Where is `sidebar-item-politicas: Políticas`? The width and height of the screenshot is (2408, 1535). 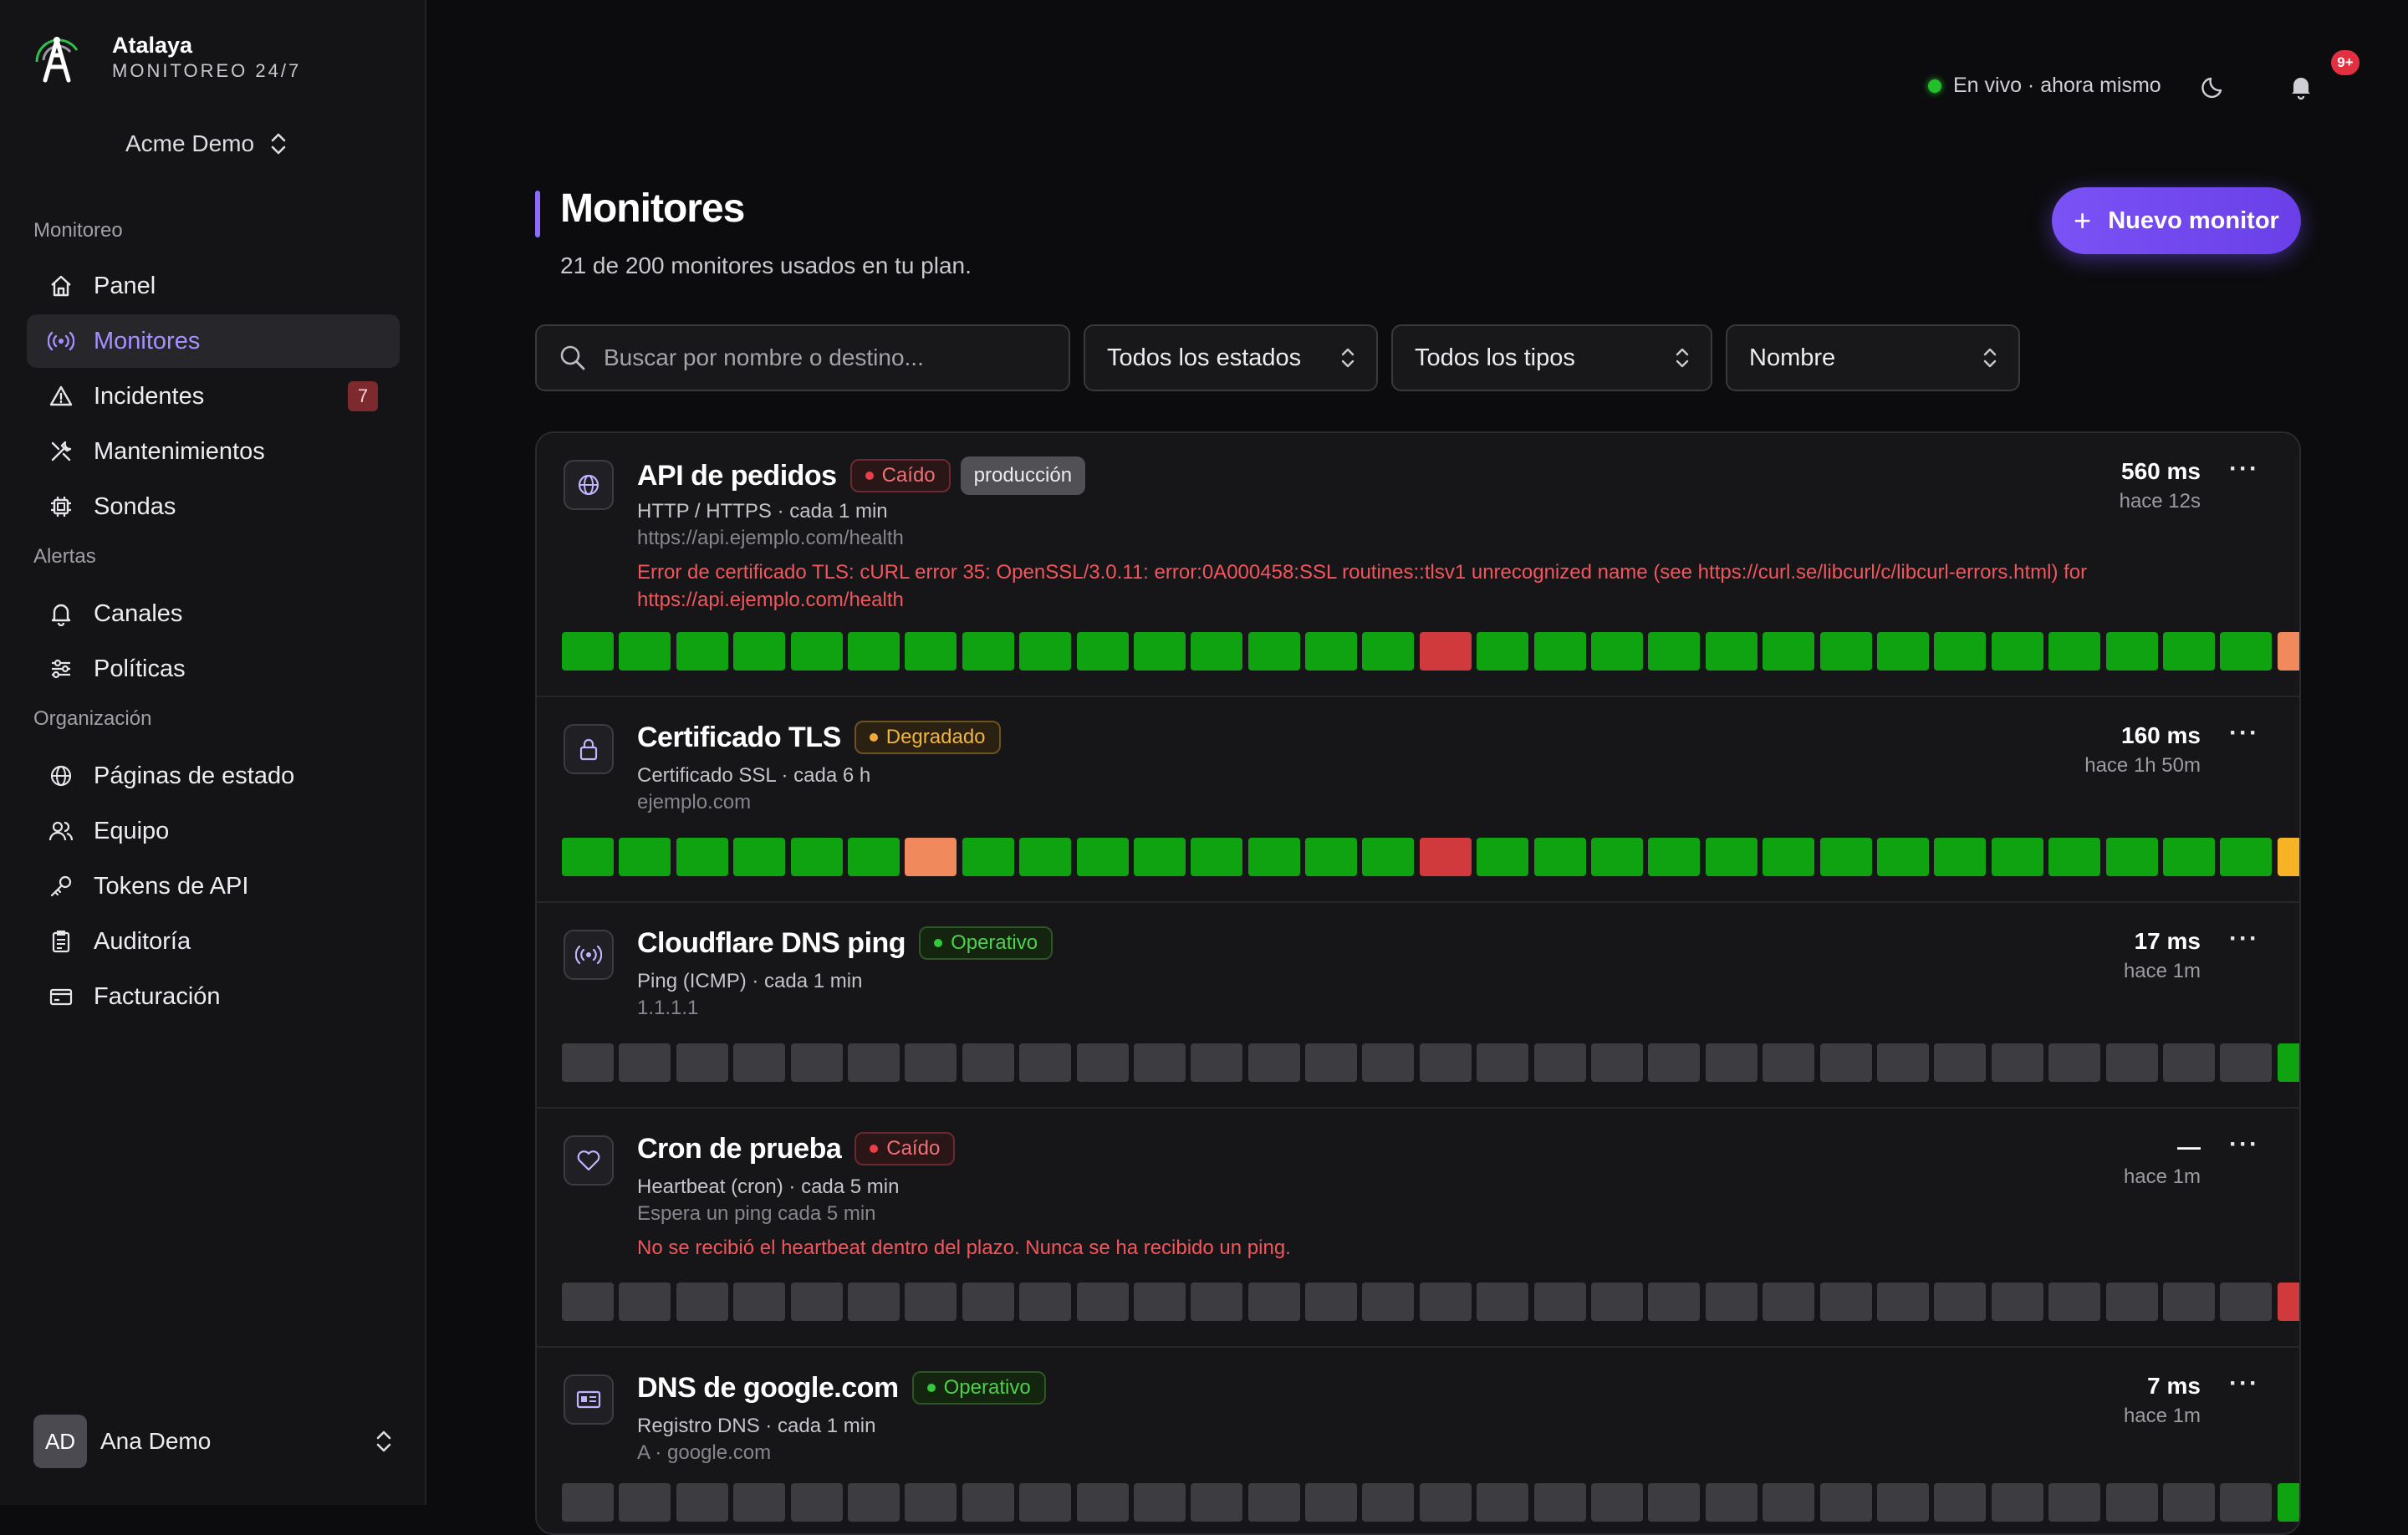
sidebar-item-politicas: Políticas is located at coordinates (213, 669).